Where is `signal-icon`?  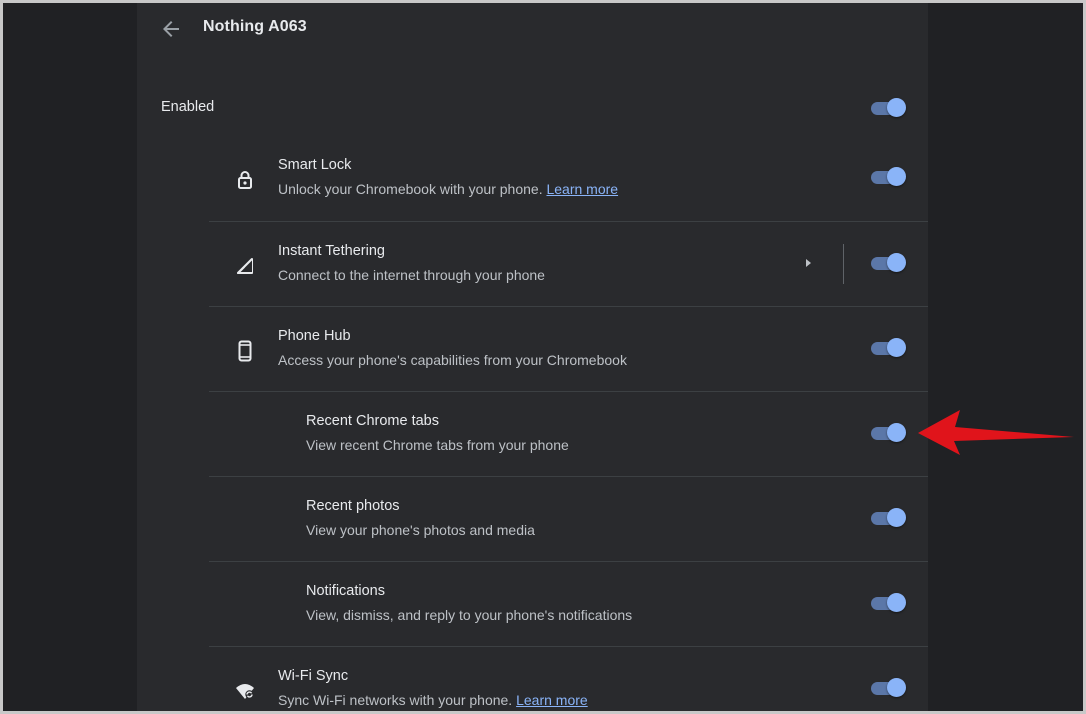 signal-icon is located at coordinates (245, 266).